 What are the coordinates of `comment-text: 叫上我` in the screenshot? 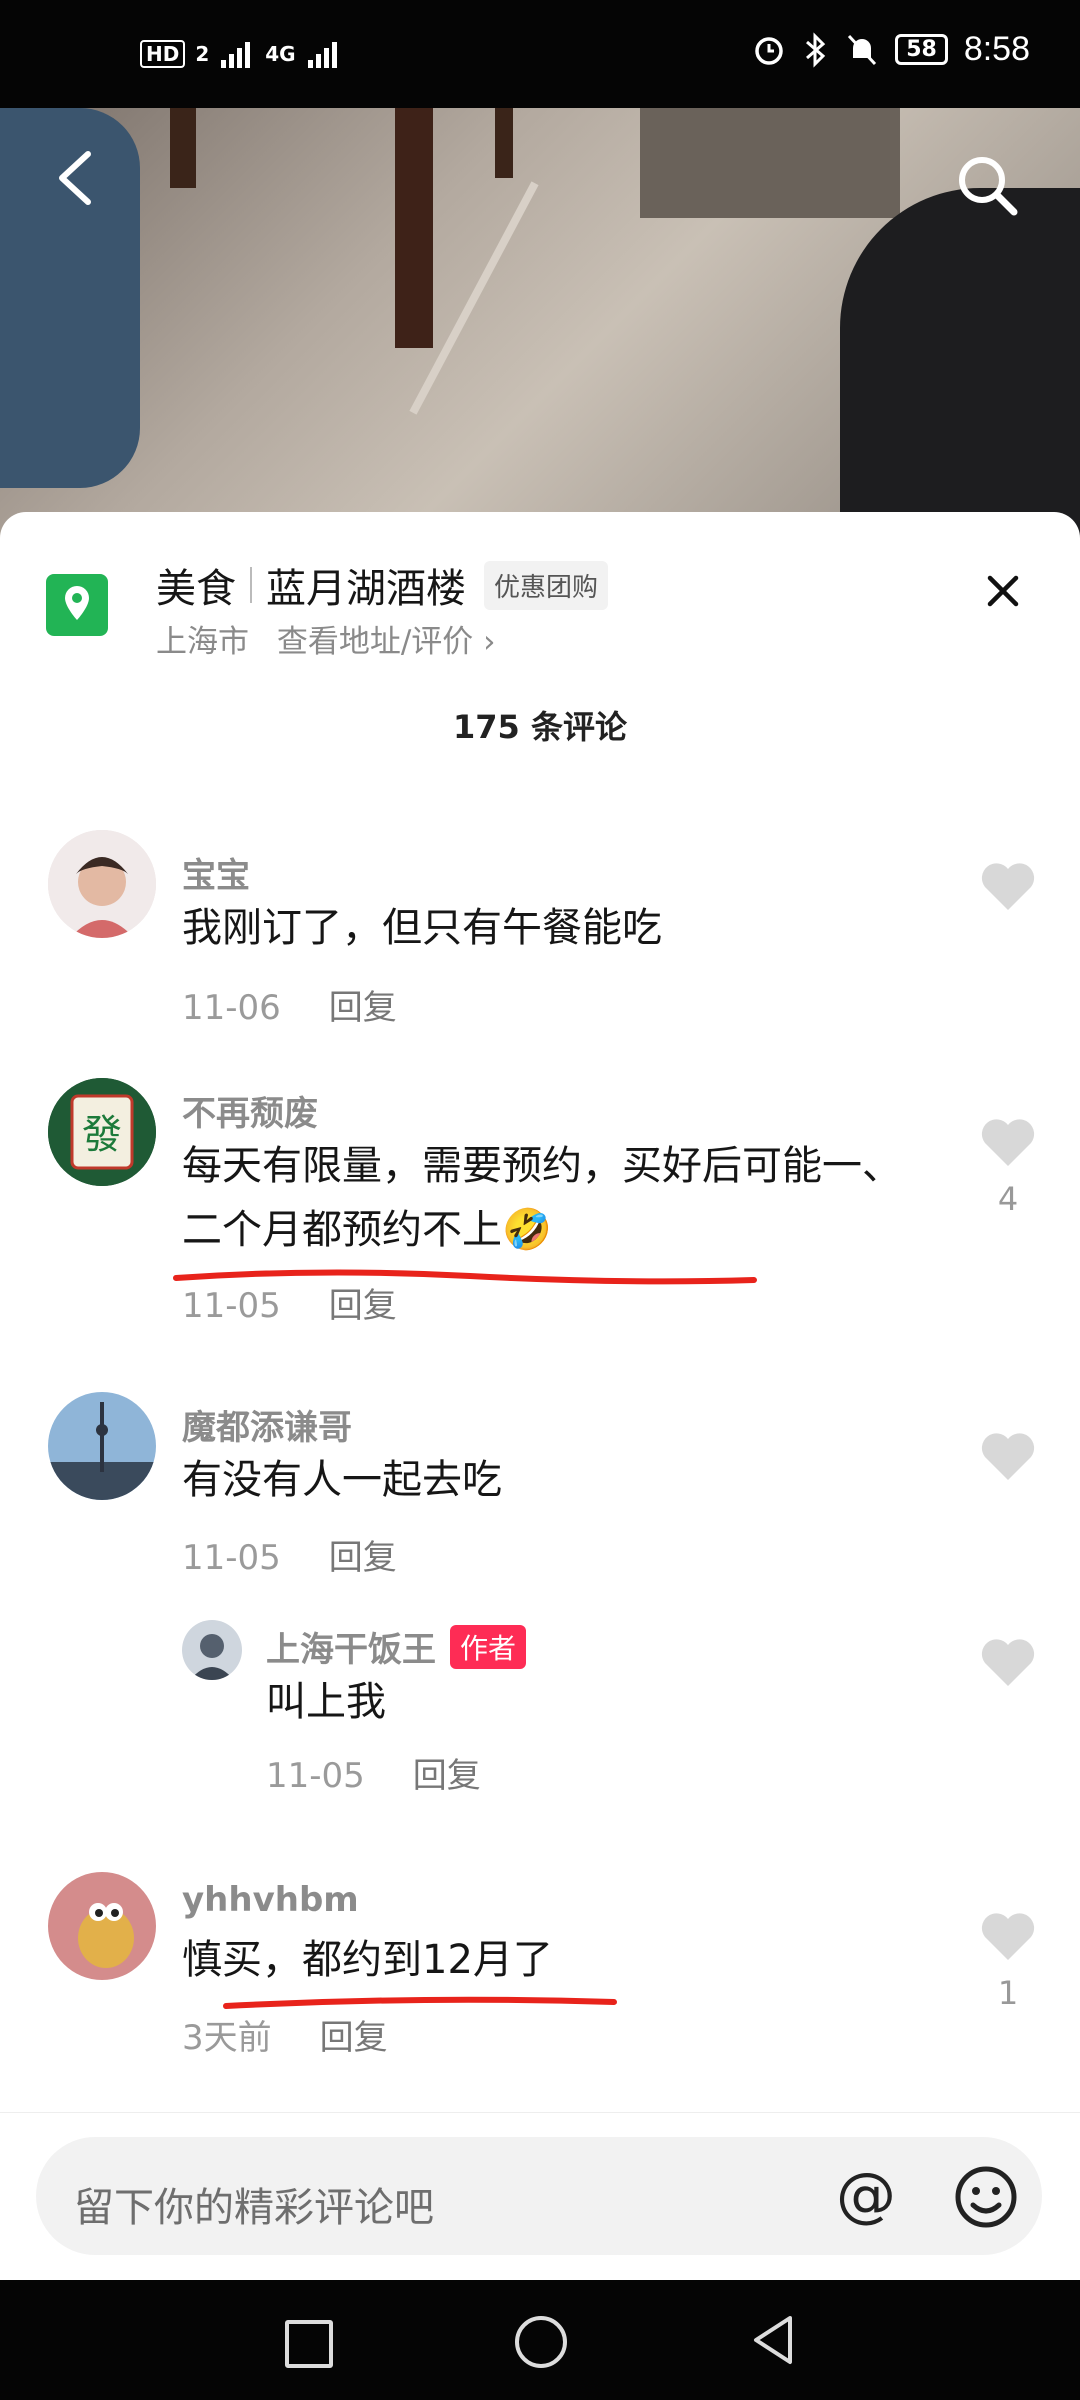 It's located at (326, 1702).